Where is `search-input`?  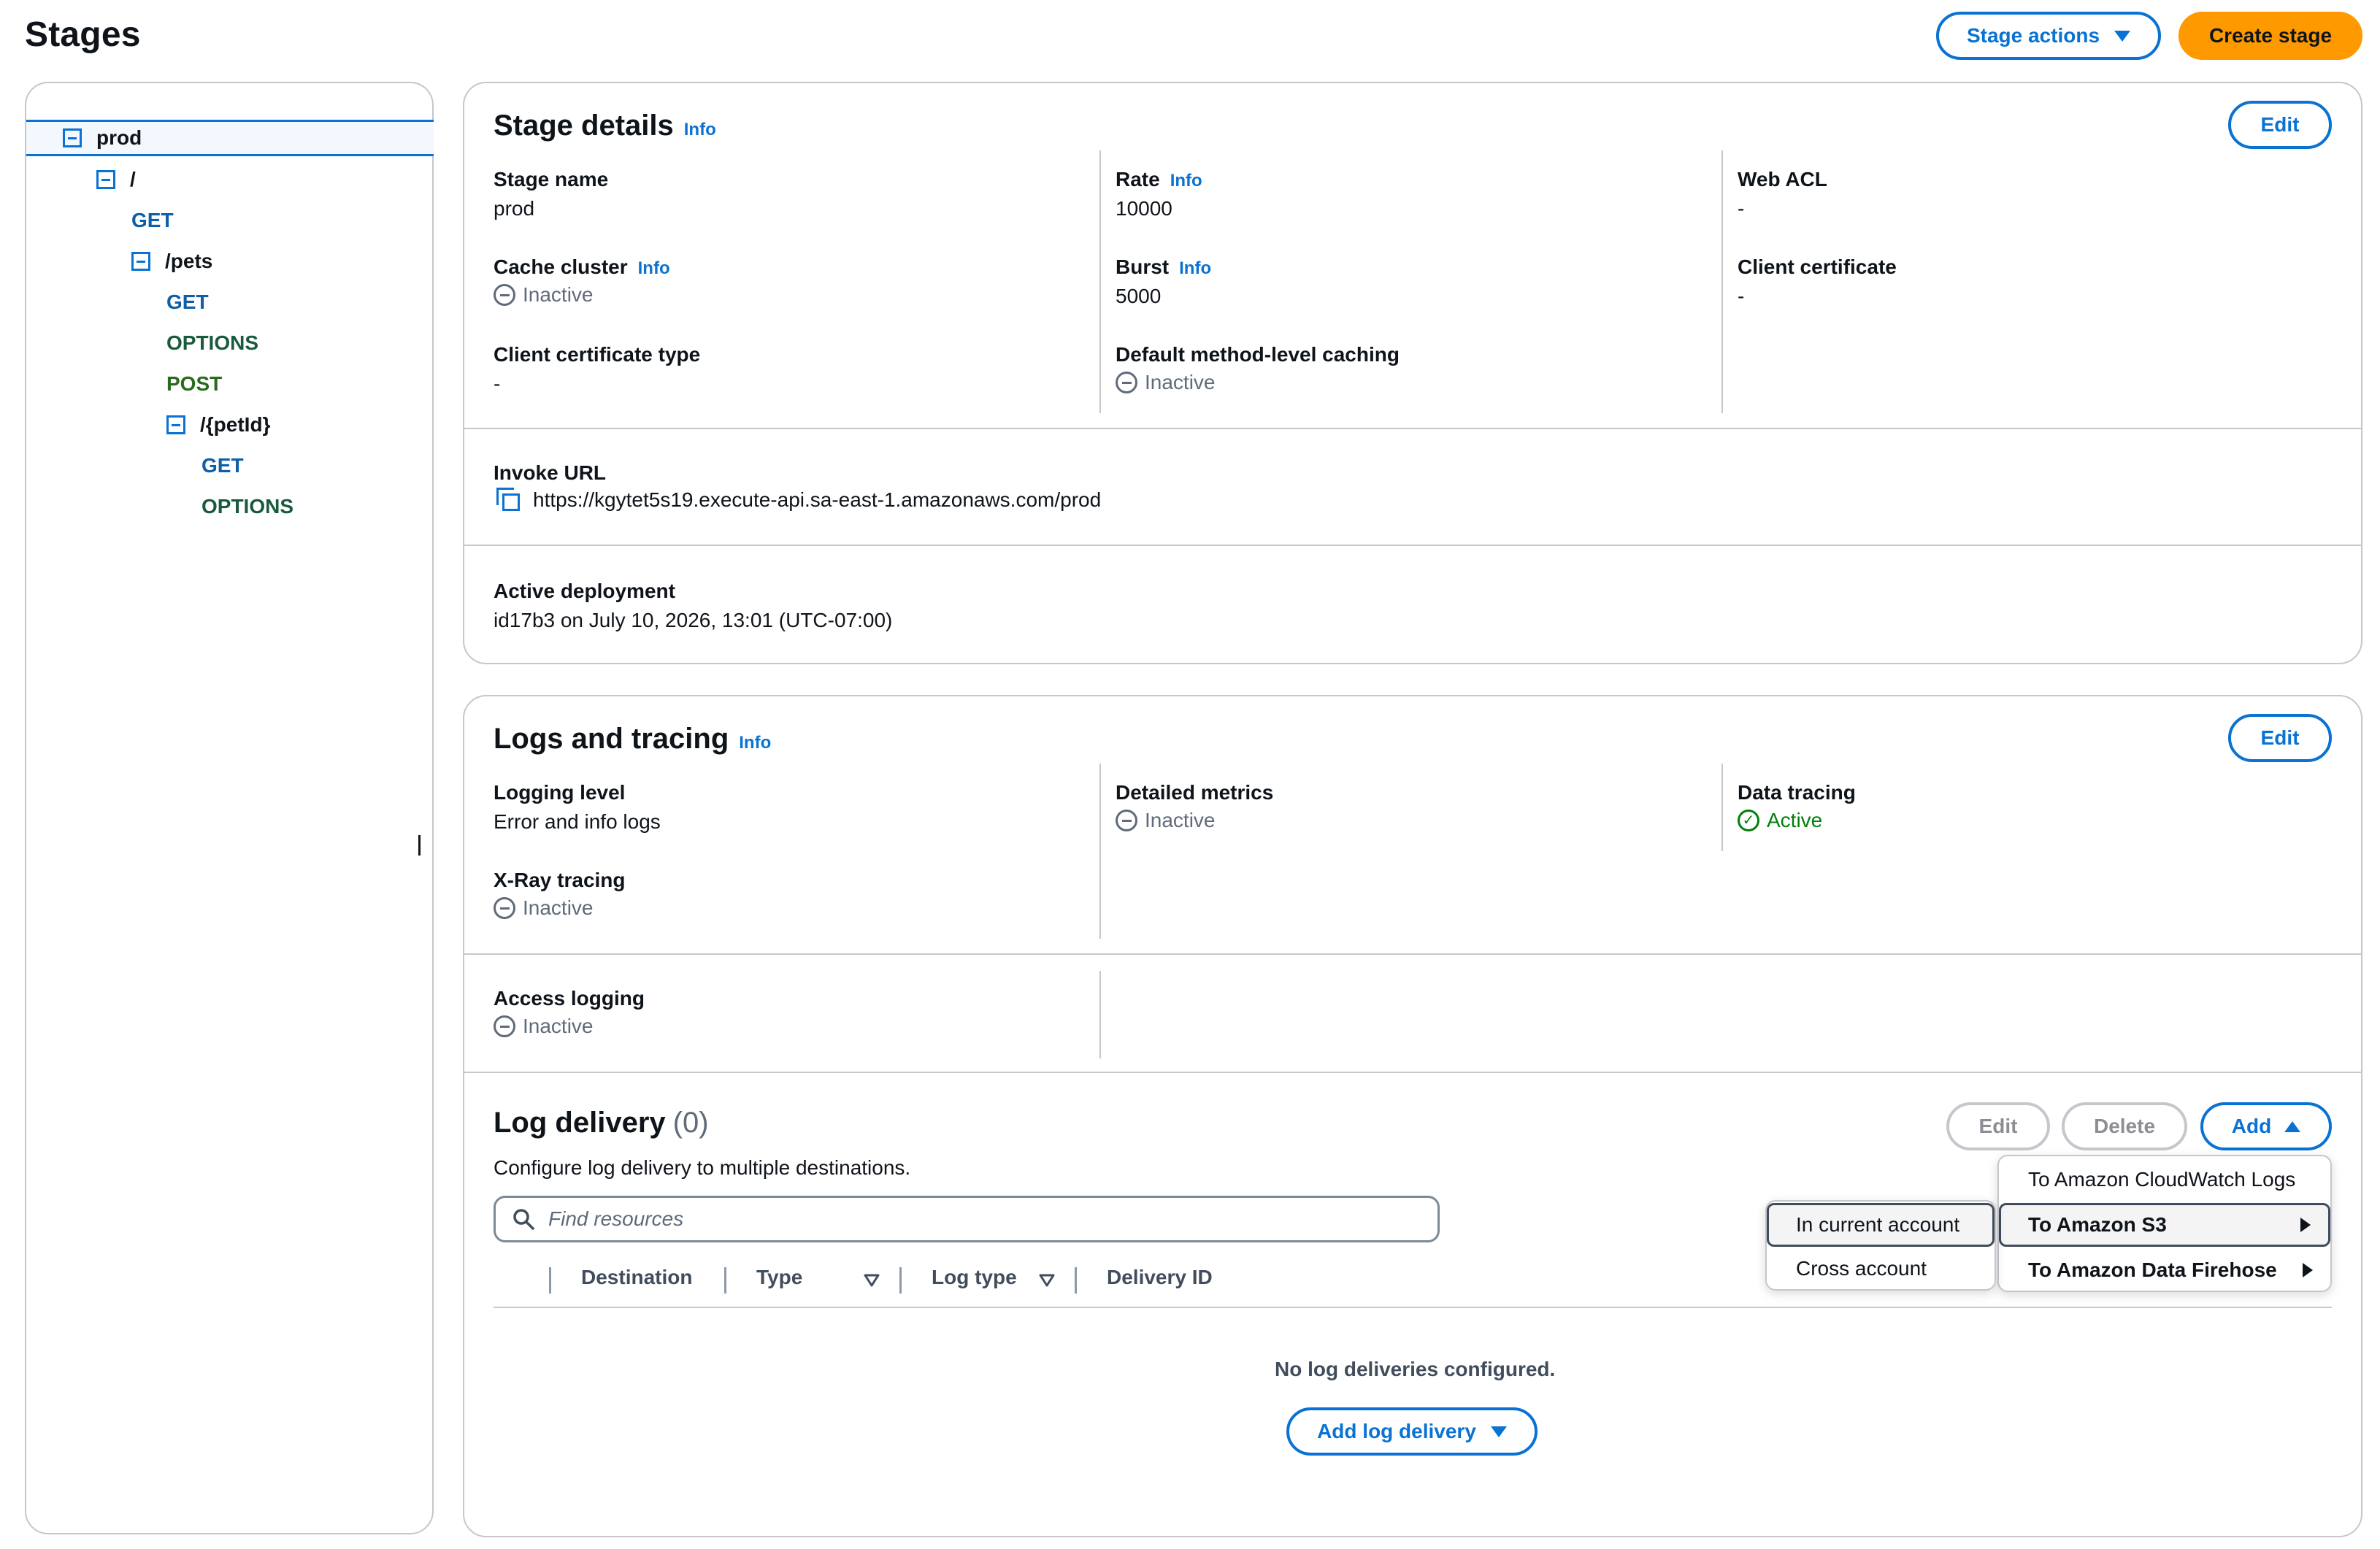
search-input is located at coordinates (949, 1219).